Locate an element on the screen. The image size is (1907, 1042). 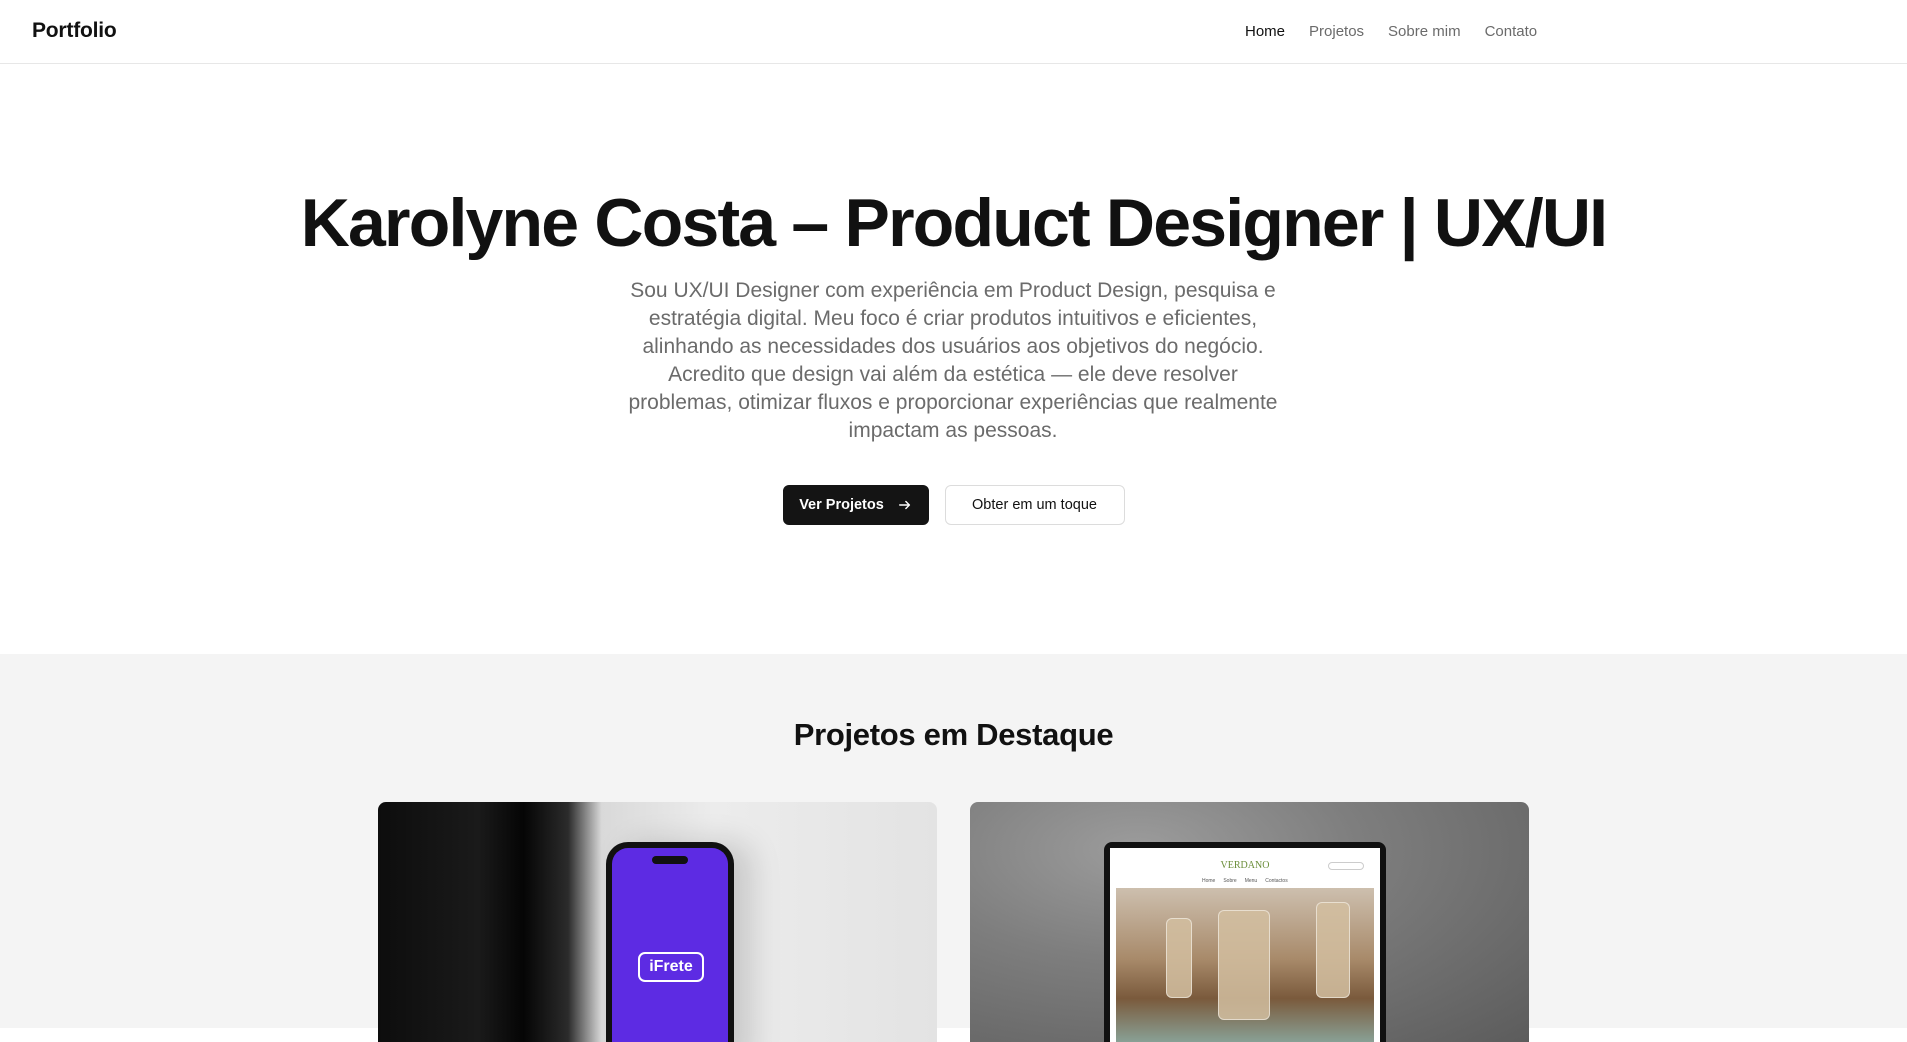
projects-title: Projetos em Destaque is located at coordinates (953, 734).